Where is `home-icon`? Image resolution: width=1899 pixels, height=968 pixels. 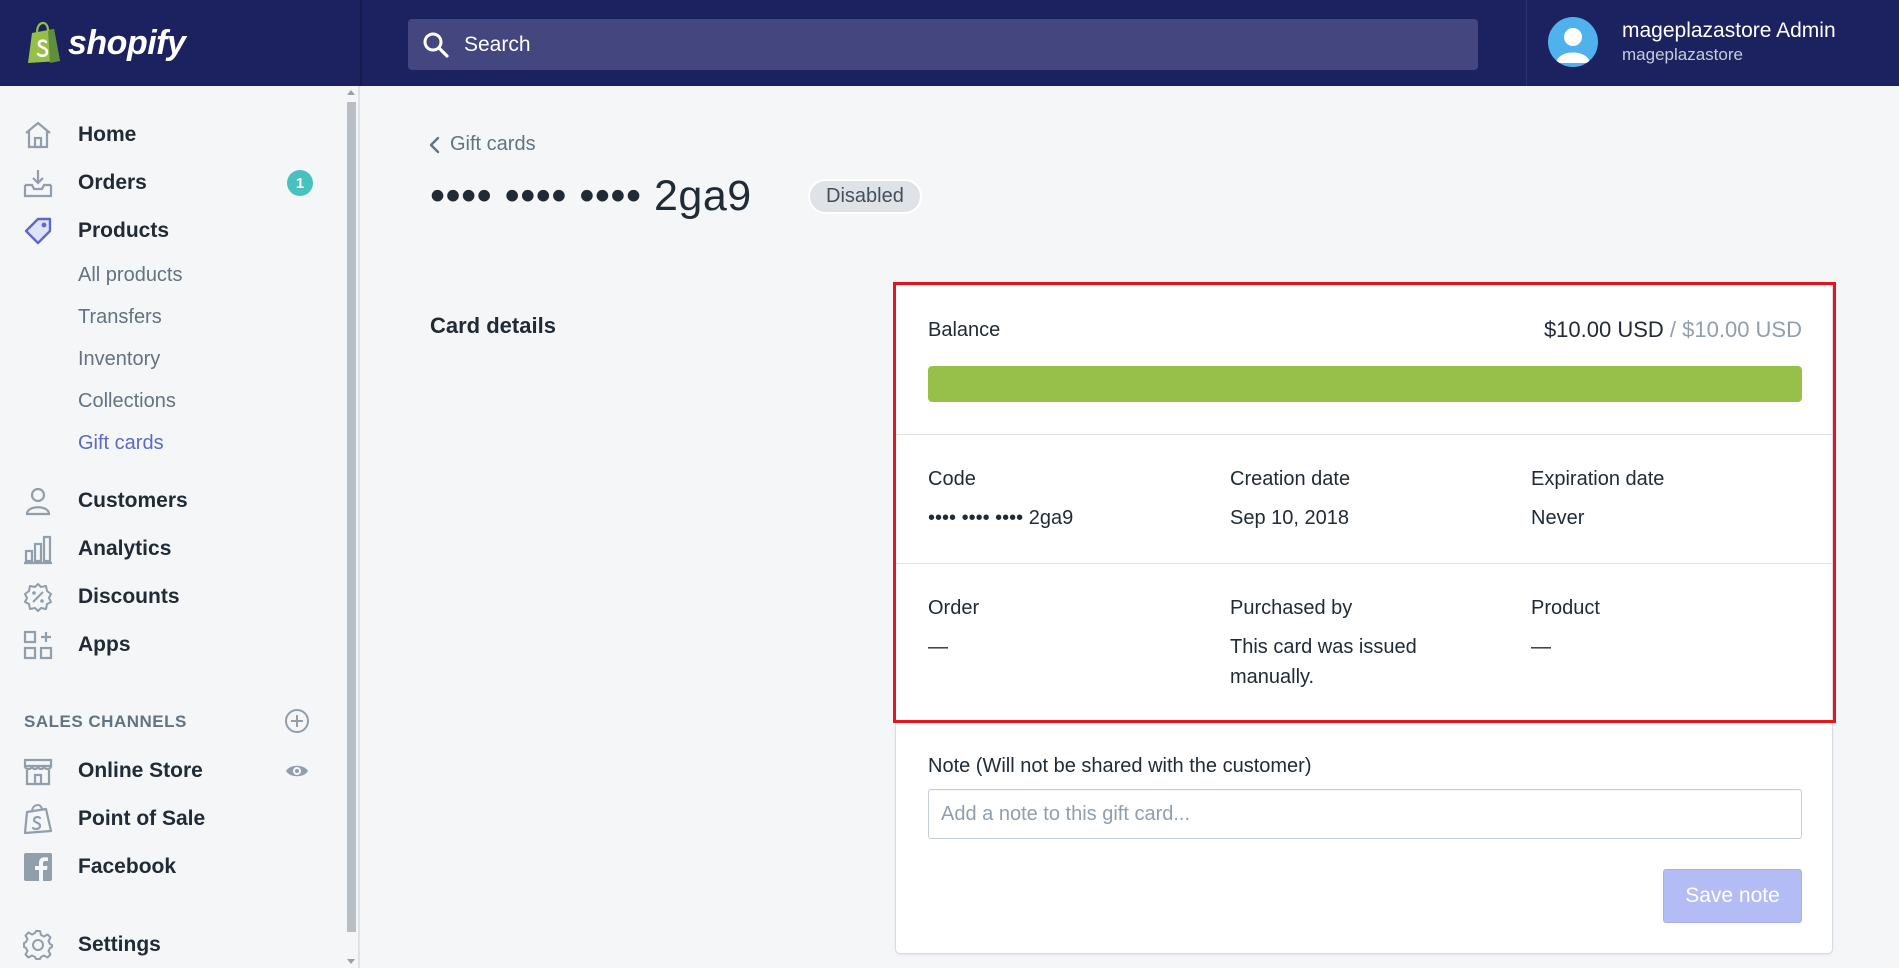 home-icon is located at coordinates (38, 135).